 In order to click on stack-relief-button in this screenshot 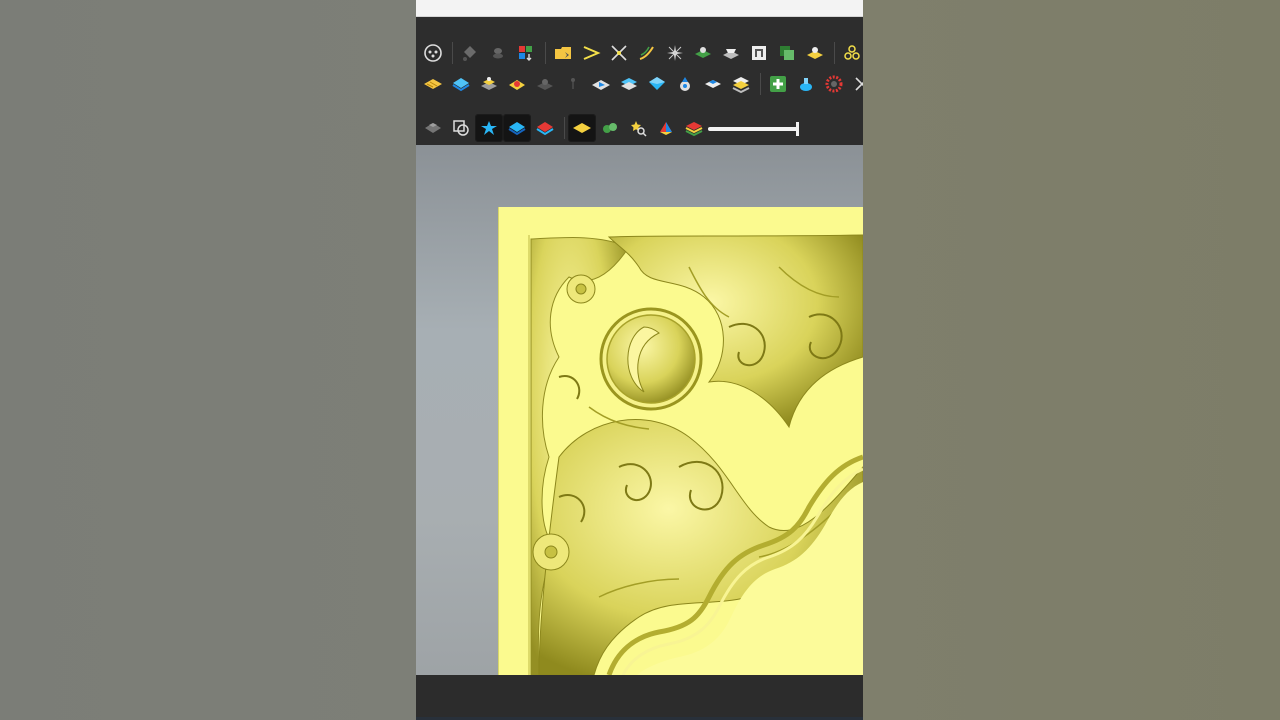, I will do `click(489, 84)`.